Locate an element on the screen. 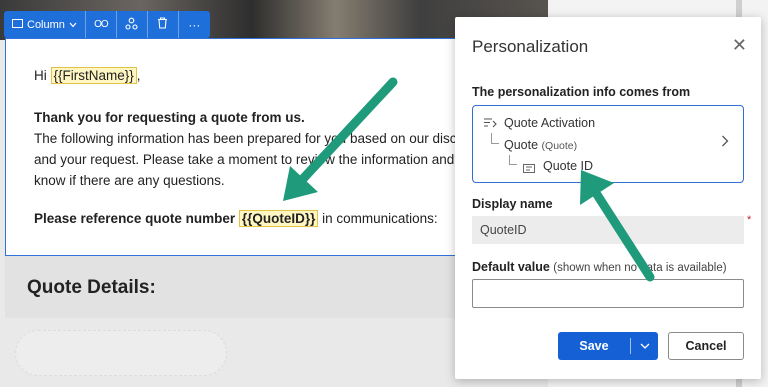 This screenshot has height=387, width=768. save-label: Save is located at coordinates (594, 346).